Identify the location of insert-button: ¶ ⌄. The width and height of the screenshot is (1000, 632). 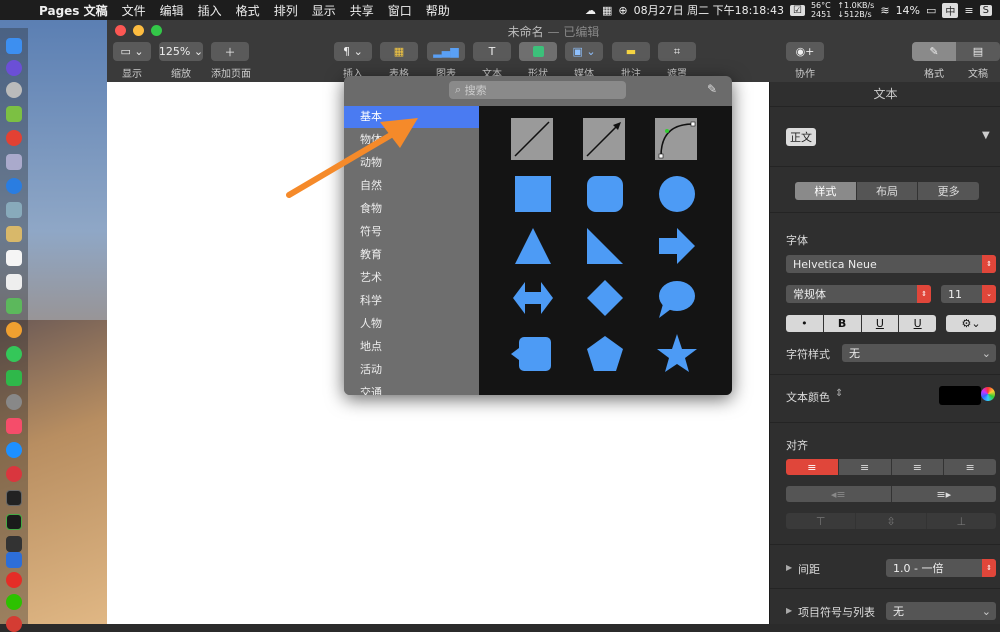
(353, 51).